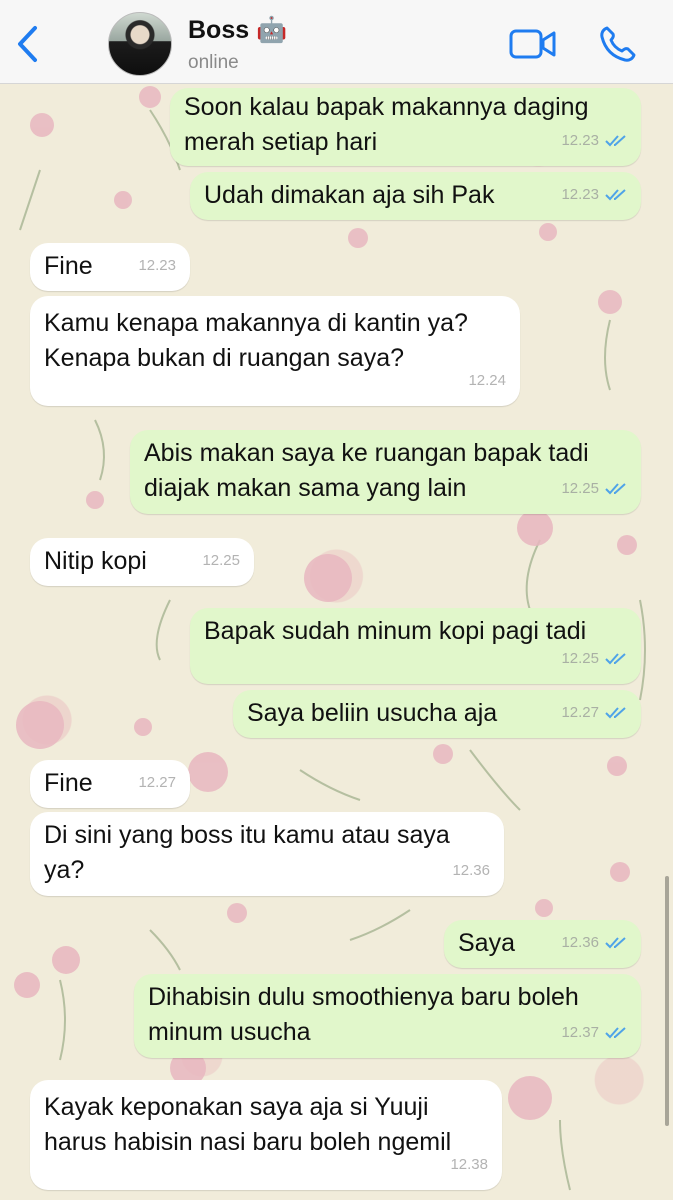  I want to click on scrollbar, so click(667, 1001).